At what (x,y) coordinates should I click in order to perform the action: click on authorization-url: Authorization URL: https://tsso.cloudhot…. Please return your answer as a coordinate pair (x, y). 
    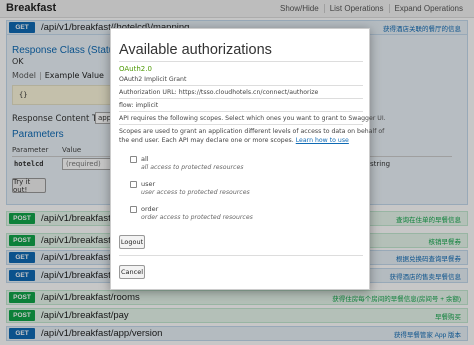
    Looking at the image, I should click on (219, 92).